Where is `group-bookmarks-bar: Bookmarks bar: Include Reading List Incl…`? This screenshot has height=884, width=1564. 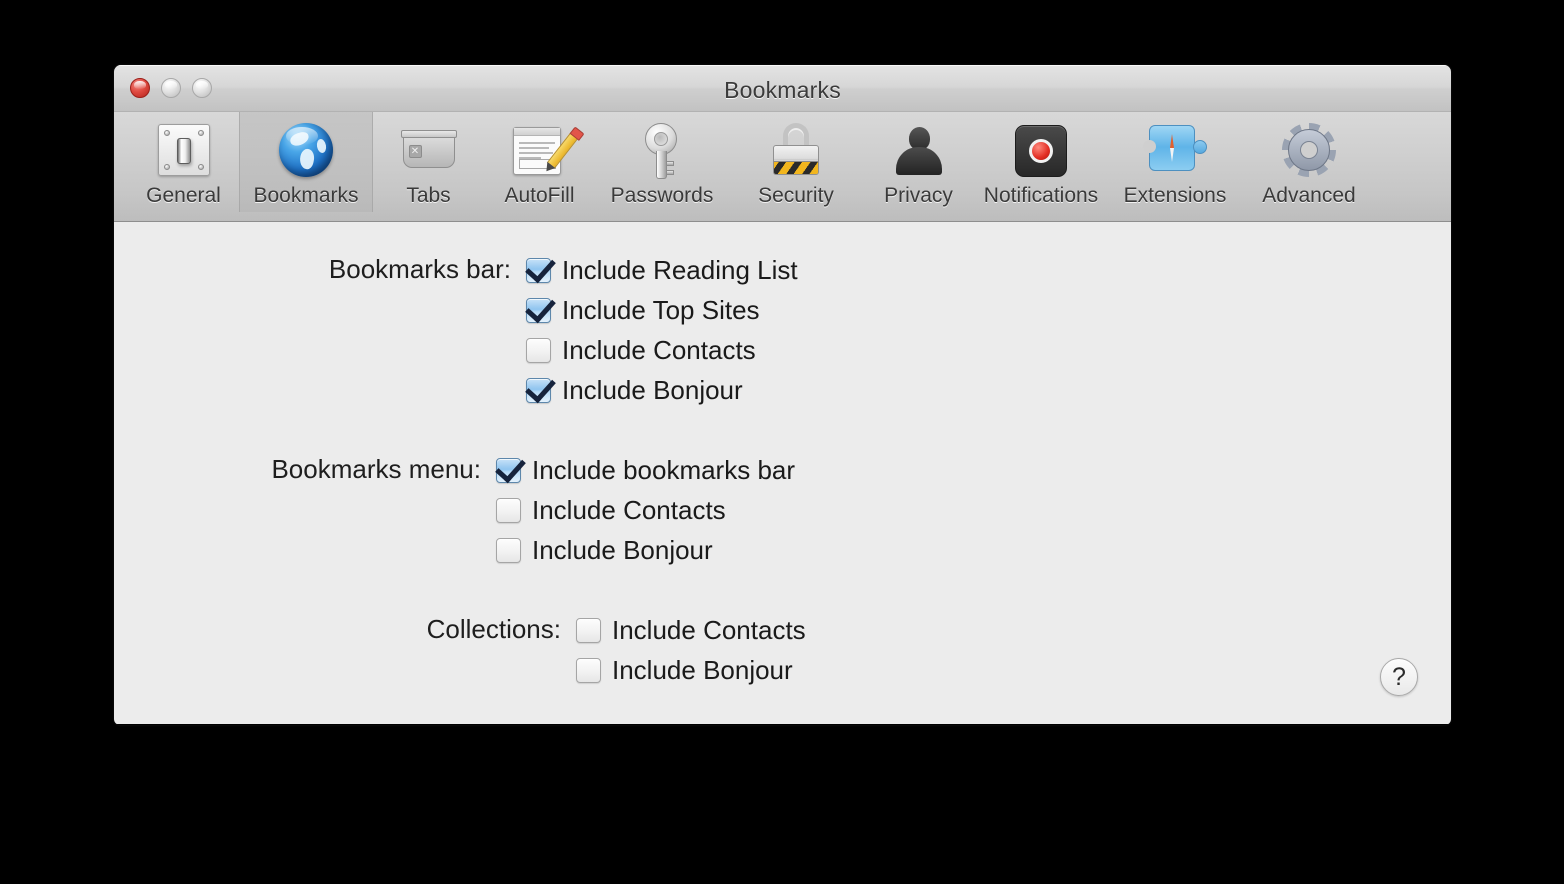 group-bookmarks-bar: Bookmarks bar: Include Reading List Incl… is located at coordinates (536, 330).